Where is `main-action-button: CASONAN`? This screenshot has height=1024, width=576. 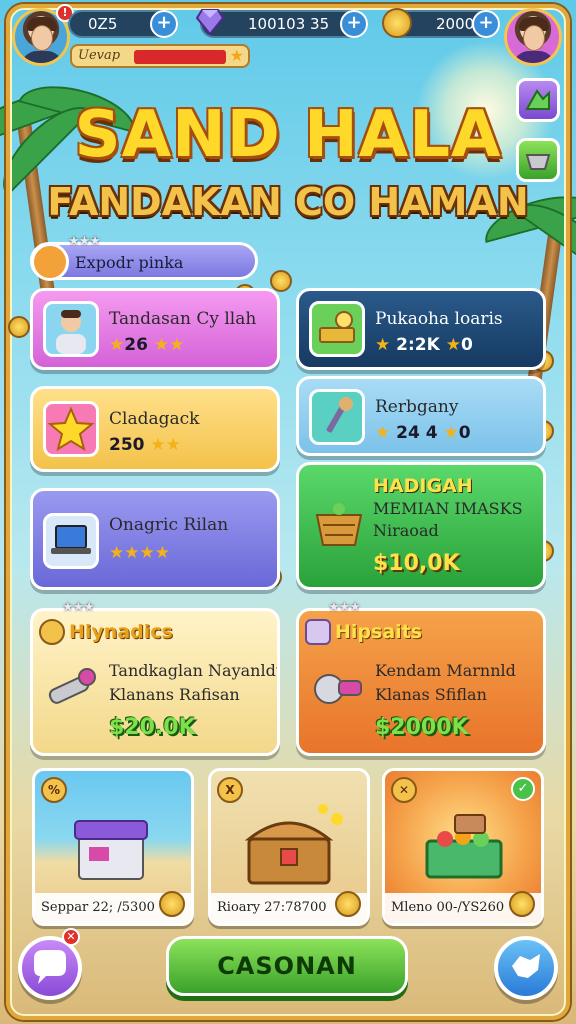
main-action-button: CASONAN is located at coordinates (287, 966).